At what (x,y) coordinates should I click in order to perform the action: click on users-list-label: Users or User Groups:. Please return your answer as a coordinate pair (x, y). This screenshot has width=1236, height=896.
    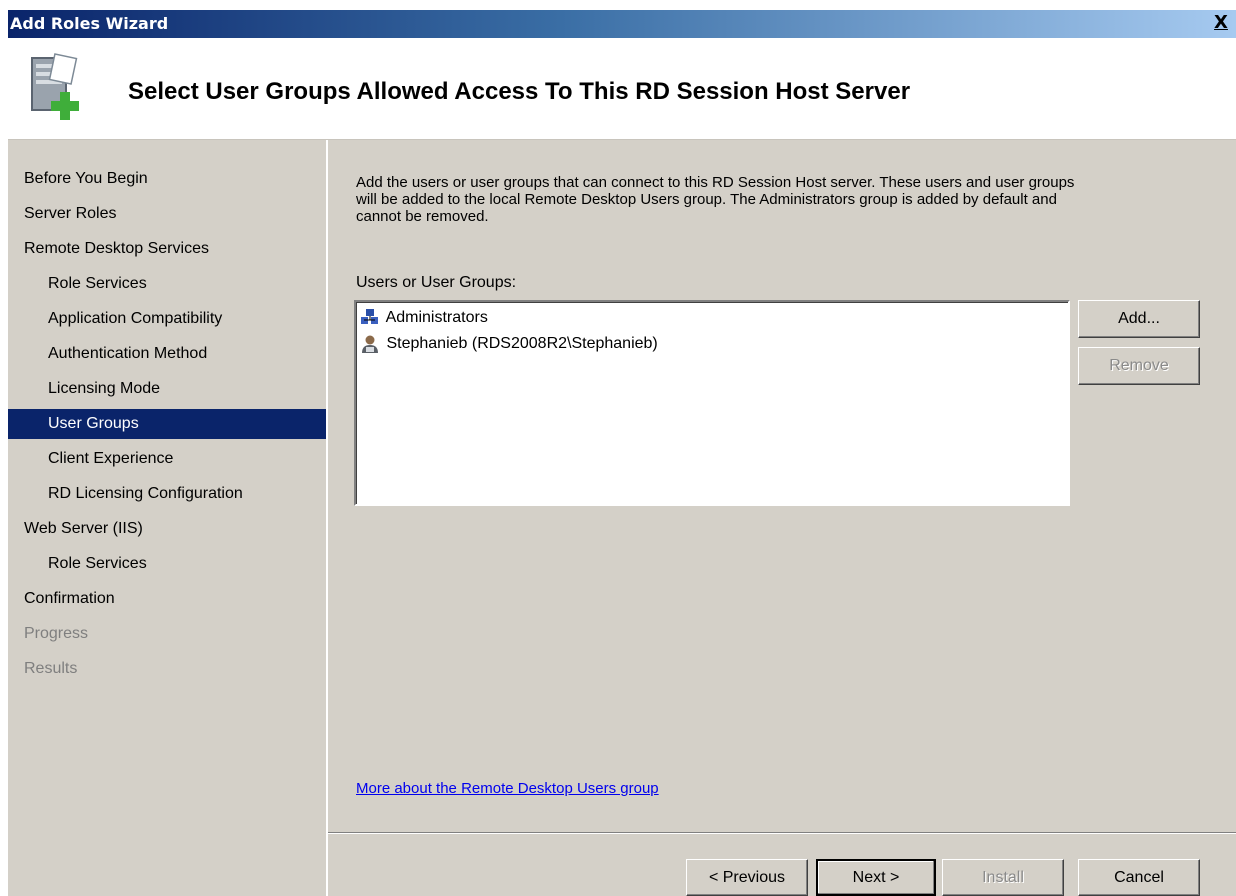
    Looking at the image, I should click on (436, 282).